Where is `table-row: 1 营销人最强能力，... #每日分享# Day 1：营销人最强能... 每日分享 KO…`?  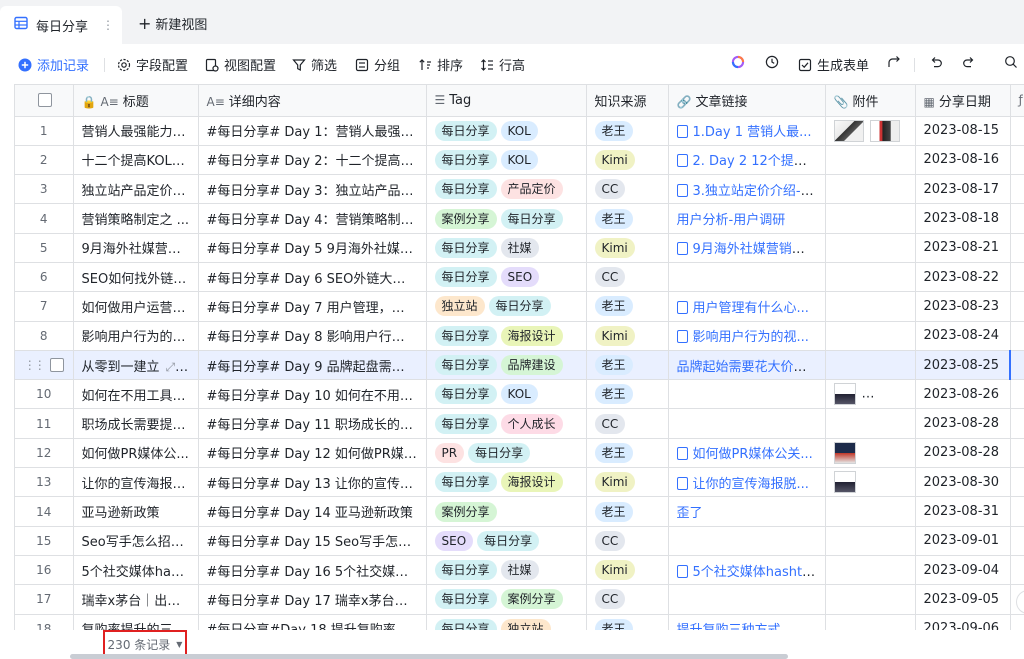
table-row: 1 营销人最强能力，... #每日分享# Day 1：营销人最强能... 每日分享 KO… is located at coordinates (519, 131).